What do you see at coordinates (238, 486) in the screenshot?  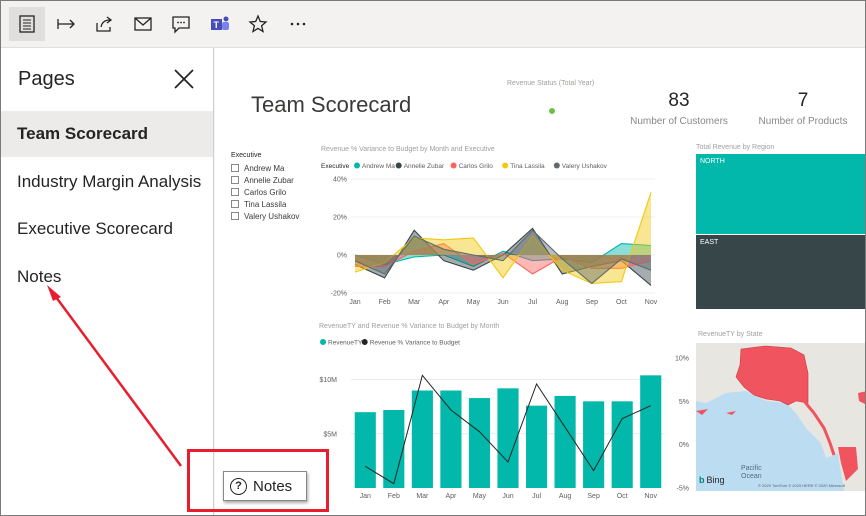 I see `question-icon: ?` at bounding box center [238, 486].